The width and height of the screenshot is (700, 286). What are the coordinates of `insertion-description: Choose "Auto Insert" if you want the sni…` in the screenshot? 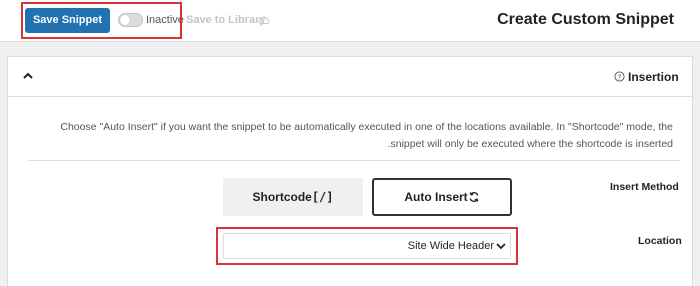 It's located at (366, 135).